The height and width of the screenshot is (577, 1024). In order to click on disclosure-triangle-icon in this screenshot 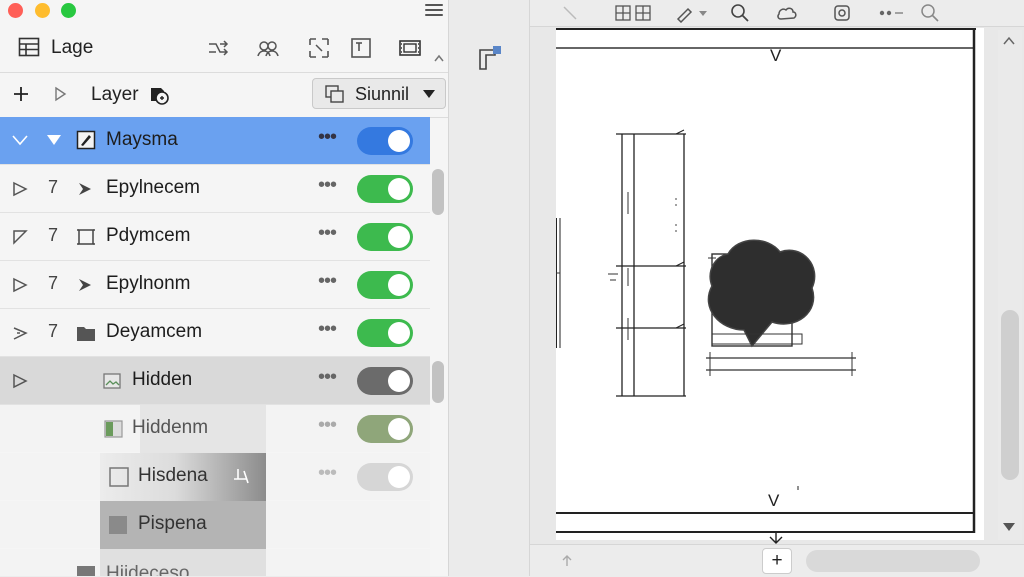, I will do `click(54, 140)`.